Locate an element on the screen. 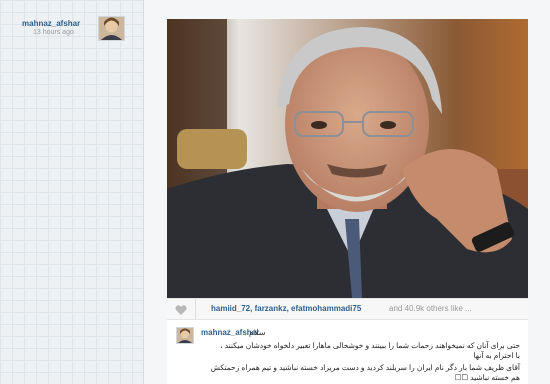 This screenshot has width=550, height=384. caption-greeting: سلام is located at coordinates (257, 332).